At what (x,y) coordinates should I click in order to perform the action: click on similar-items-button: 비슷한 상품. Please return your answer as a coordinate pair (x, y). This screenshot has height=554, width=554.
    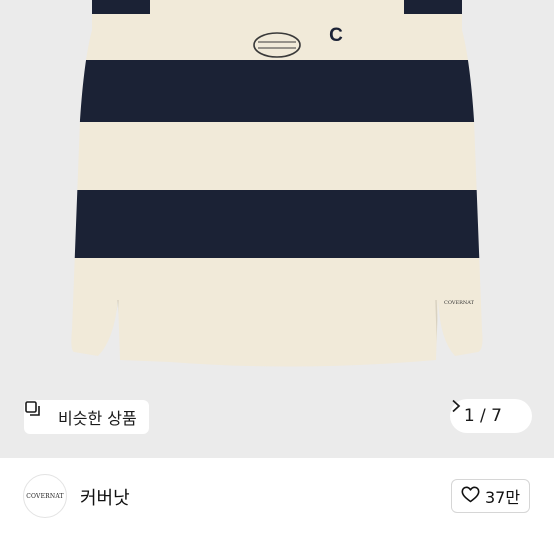
    Looking at the image, I should click on (86, 417).